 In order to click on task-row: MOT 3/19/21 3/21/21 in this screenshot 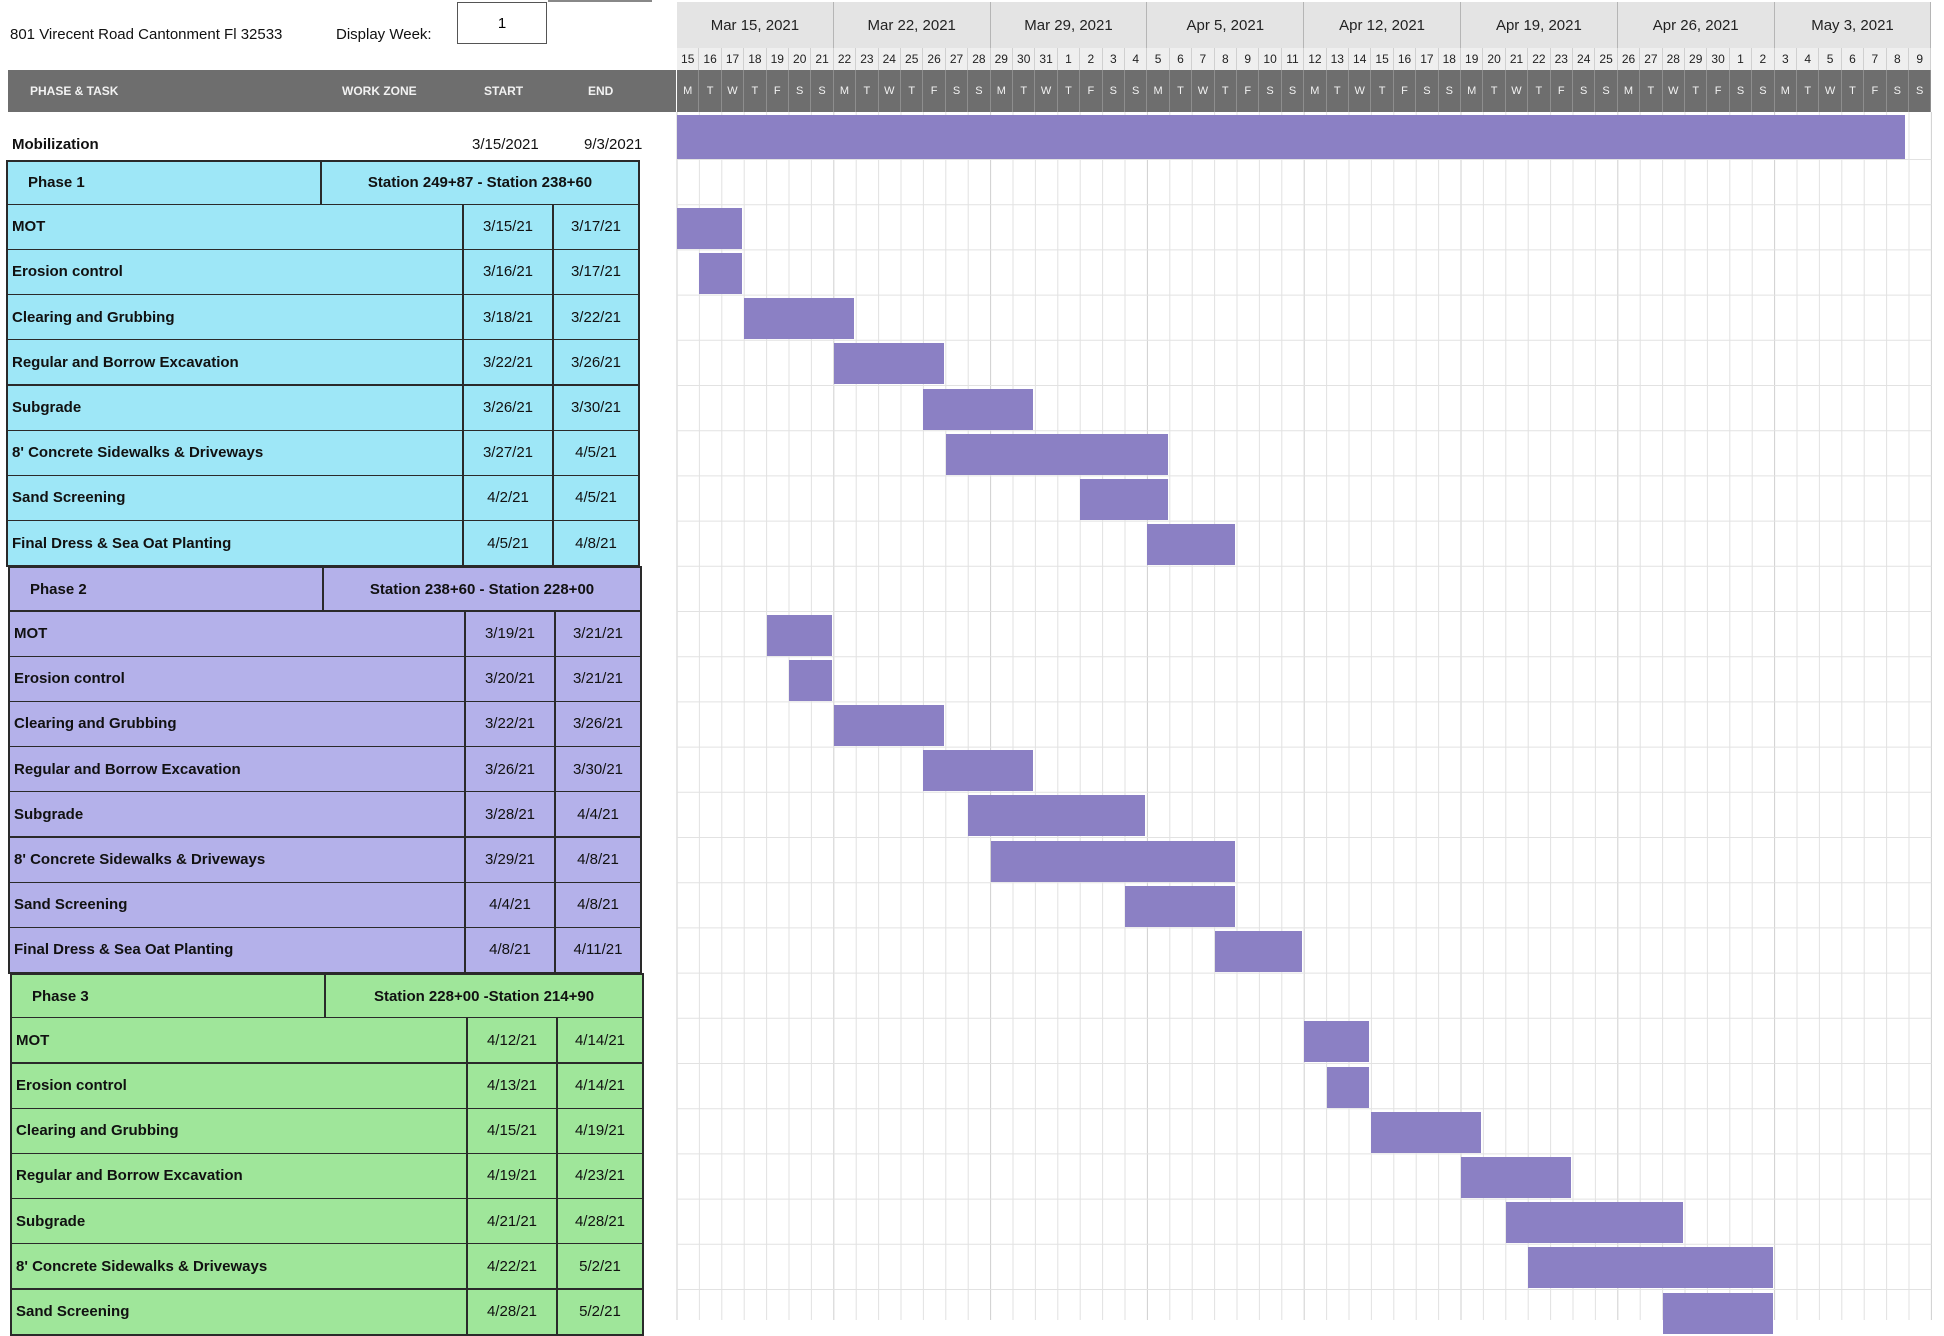, I will do `click(325, 634)`.